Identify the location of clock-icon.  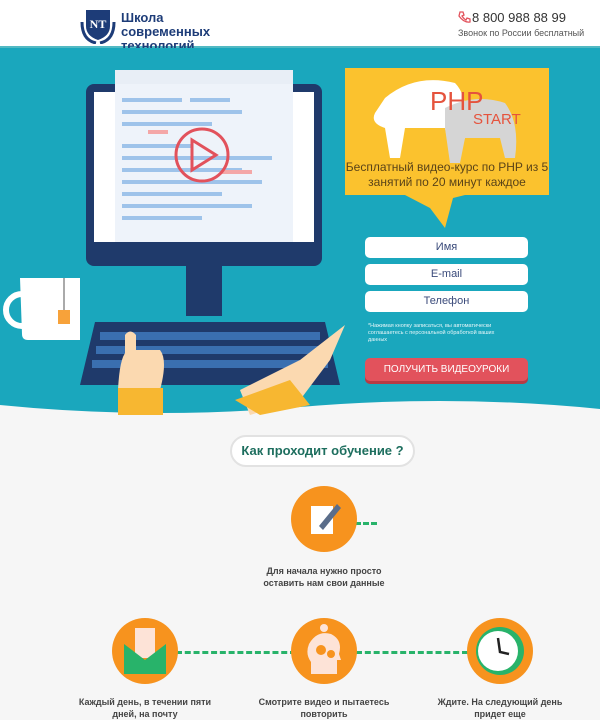
(500, 651).